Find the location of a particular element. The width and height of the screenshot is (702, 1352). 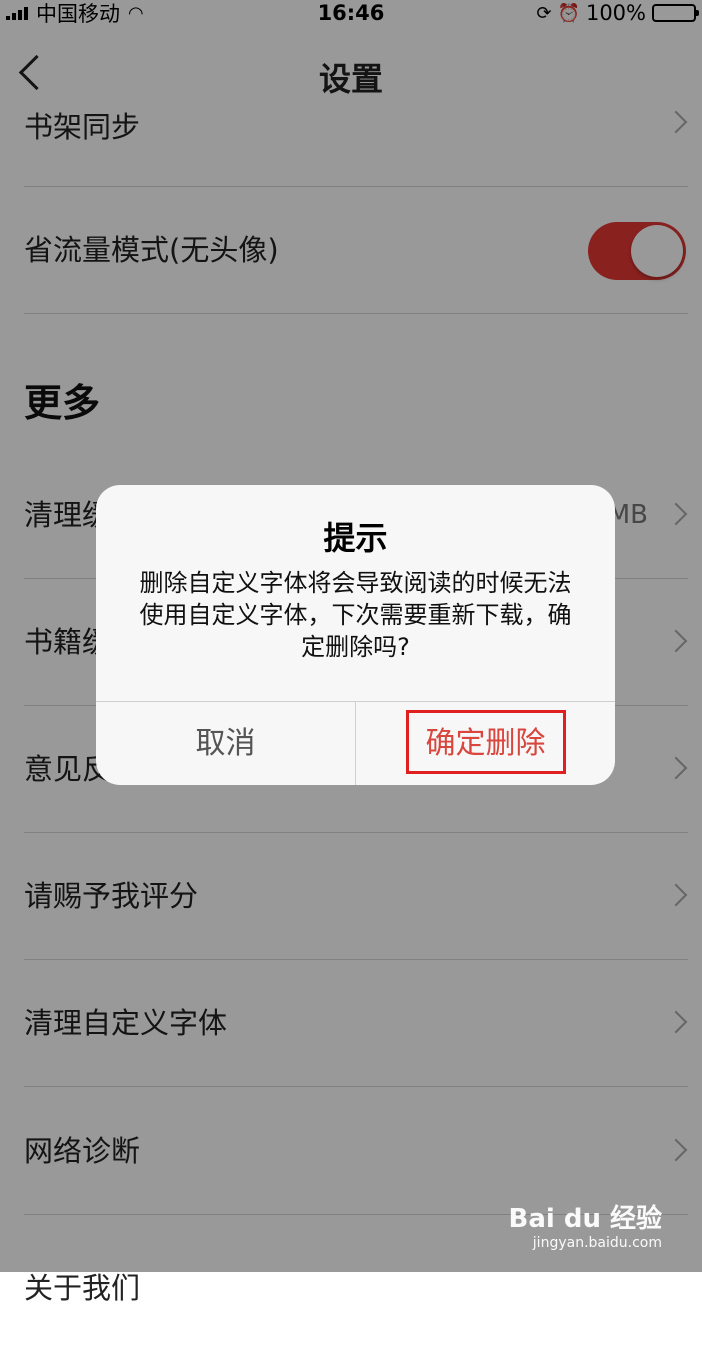

baidu-watermark: Bai du 经验 jingyan.baidu.com is located at coordinates (586, 1224).